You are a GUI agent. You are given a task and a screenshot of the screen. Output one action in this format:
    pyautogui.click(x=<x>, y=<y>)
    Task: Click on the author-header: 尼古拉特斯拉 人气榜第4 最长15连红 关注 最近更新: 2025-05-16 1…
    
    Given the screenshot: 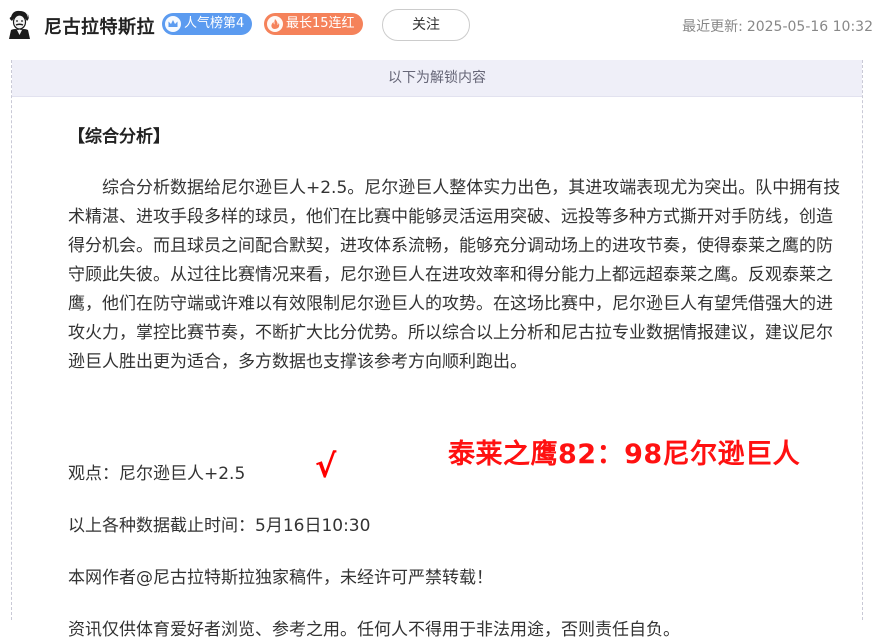 What is the action you would take?
    pyautogui.click(x=440, y=25)
    